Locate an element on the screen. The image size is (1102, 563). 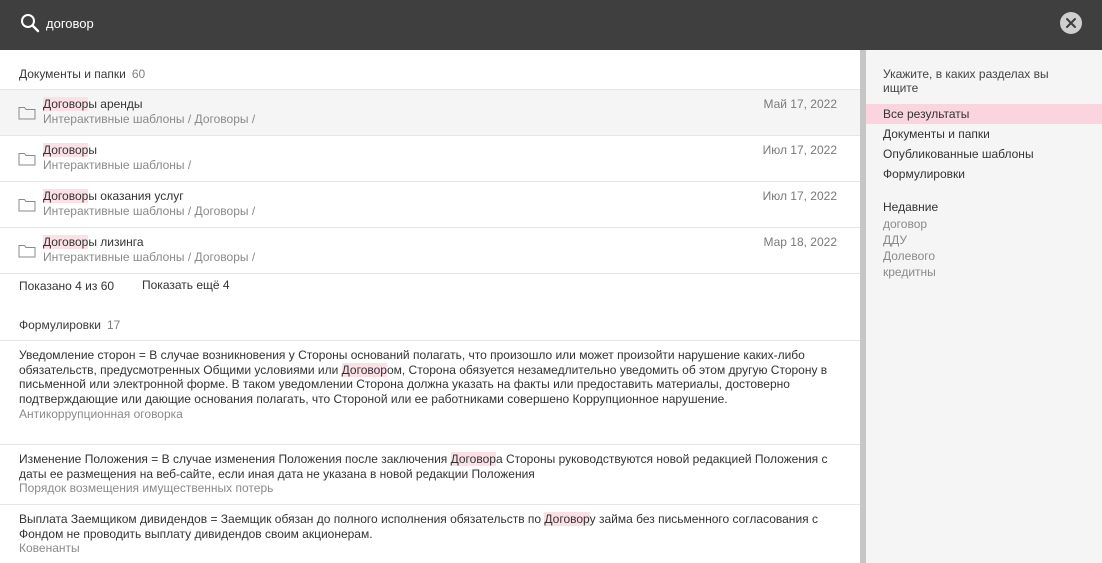
filters-heading: Укажите, в каких разделах вы ищите is located at coordinates (966, 81).